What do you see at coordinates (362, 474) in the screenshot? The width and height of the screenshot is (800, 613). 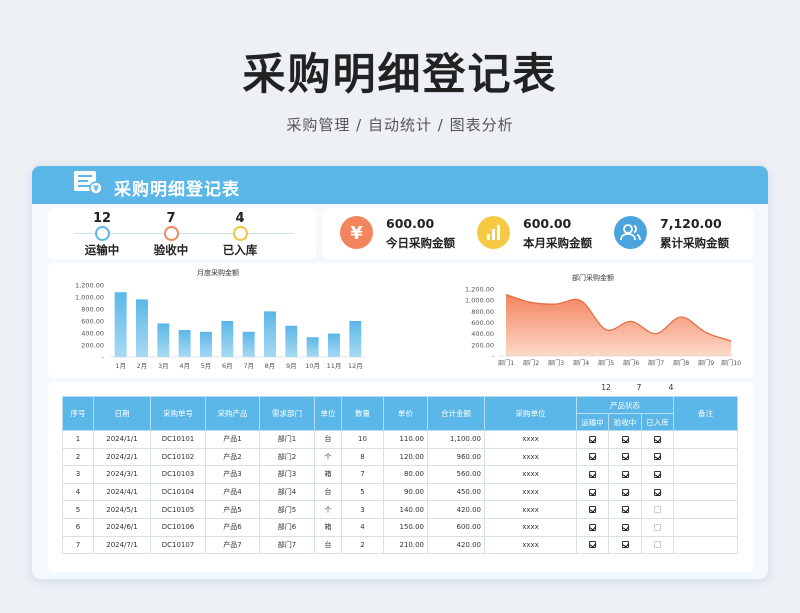 I see `cell-qty: 7` at bounding box center [362, 474].